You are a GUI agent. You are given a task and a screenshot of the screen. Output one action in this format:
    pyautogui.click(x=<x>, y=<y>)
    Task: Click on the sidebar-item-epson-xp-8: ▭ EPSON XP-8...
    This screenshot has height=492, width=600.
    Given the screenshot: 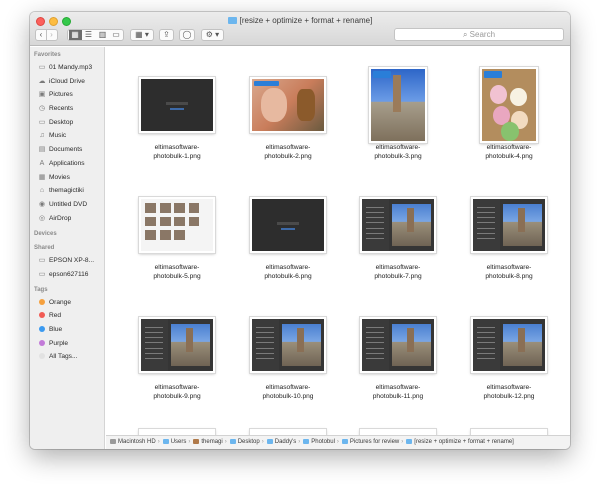 What is the action you would take?
    pyautogui.click(x=67, y=261)
    